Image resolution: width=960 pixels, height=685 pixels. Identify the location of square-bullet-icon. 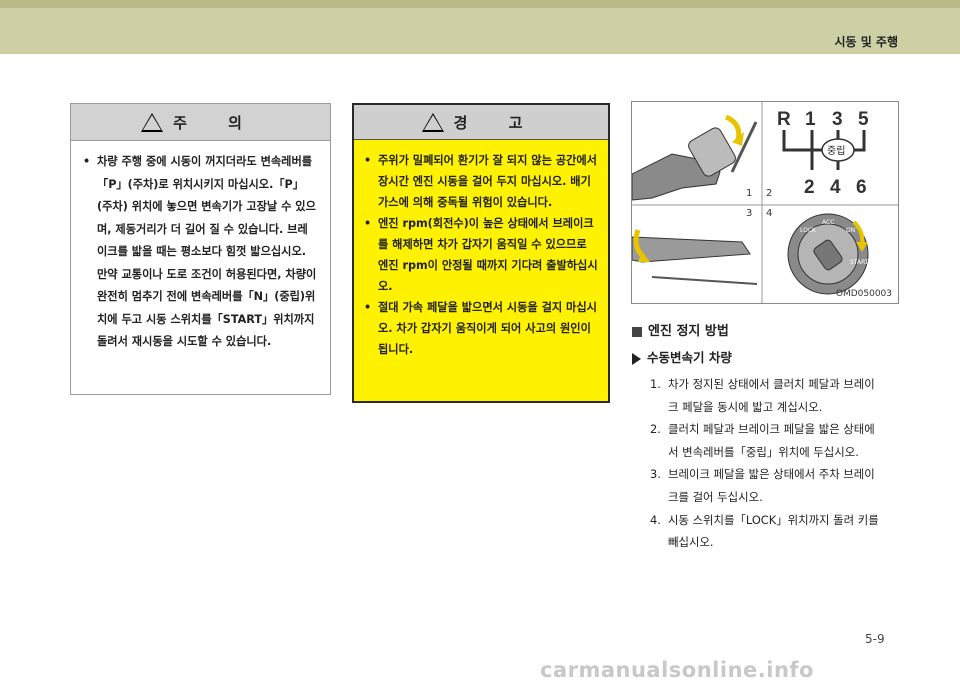
(637, 331).